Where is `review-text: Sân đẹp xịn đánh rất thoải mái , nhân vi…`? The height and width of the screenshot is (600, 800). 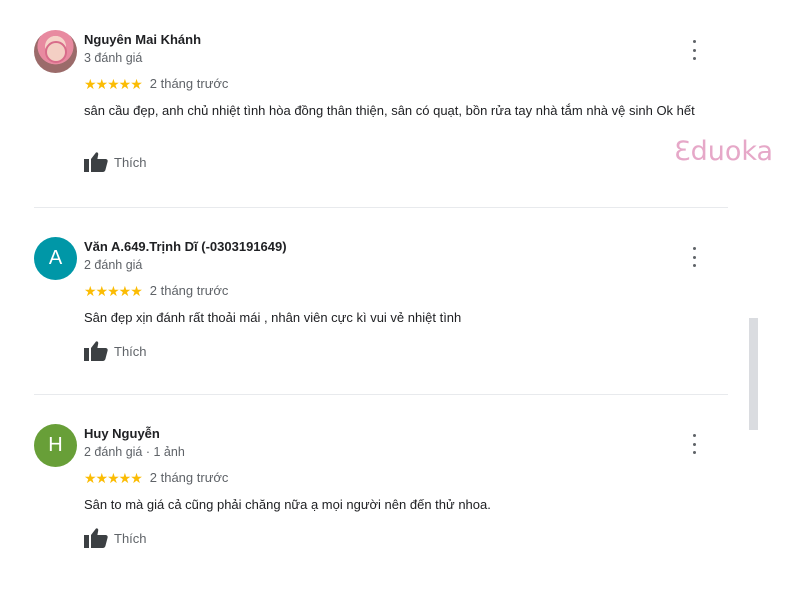
review-text: Sân đẹp xịn đánh rất thoải mái , nhân vi… is located at coordinates (273, 317).